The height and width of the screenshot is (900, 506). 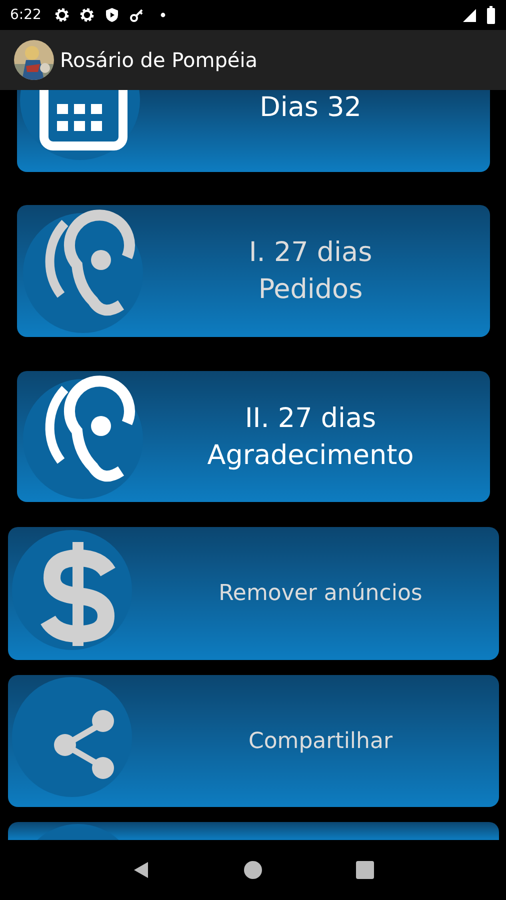 I want to click on key-icon, so click(x=137, y=15).